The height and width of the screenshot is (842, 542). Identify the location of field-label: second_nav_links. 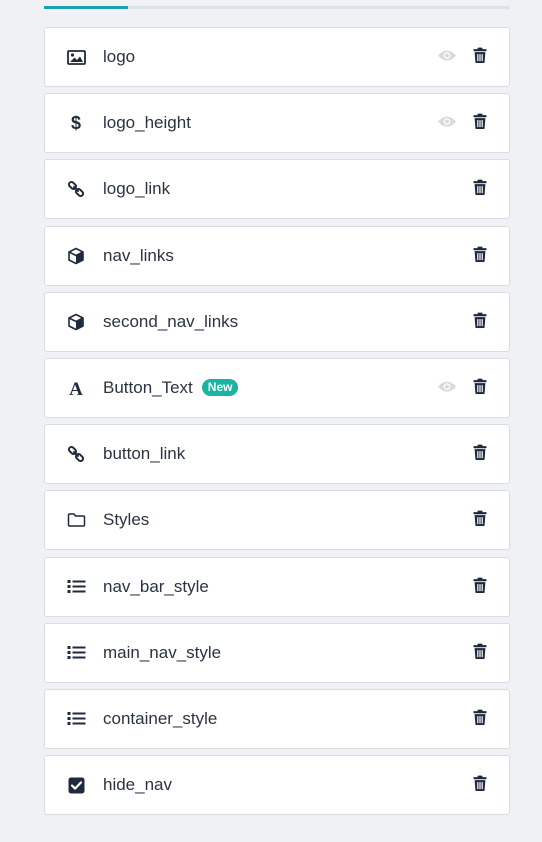
(171, 321).